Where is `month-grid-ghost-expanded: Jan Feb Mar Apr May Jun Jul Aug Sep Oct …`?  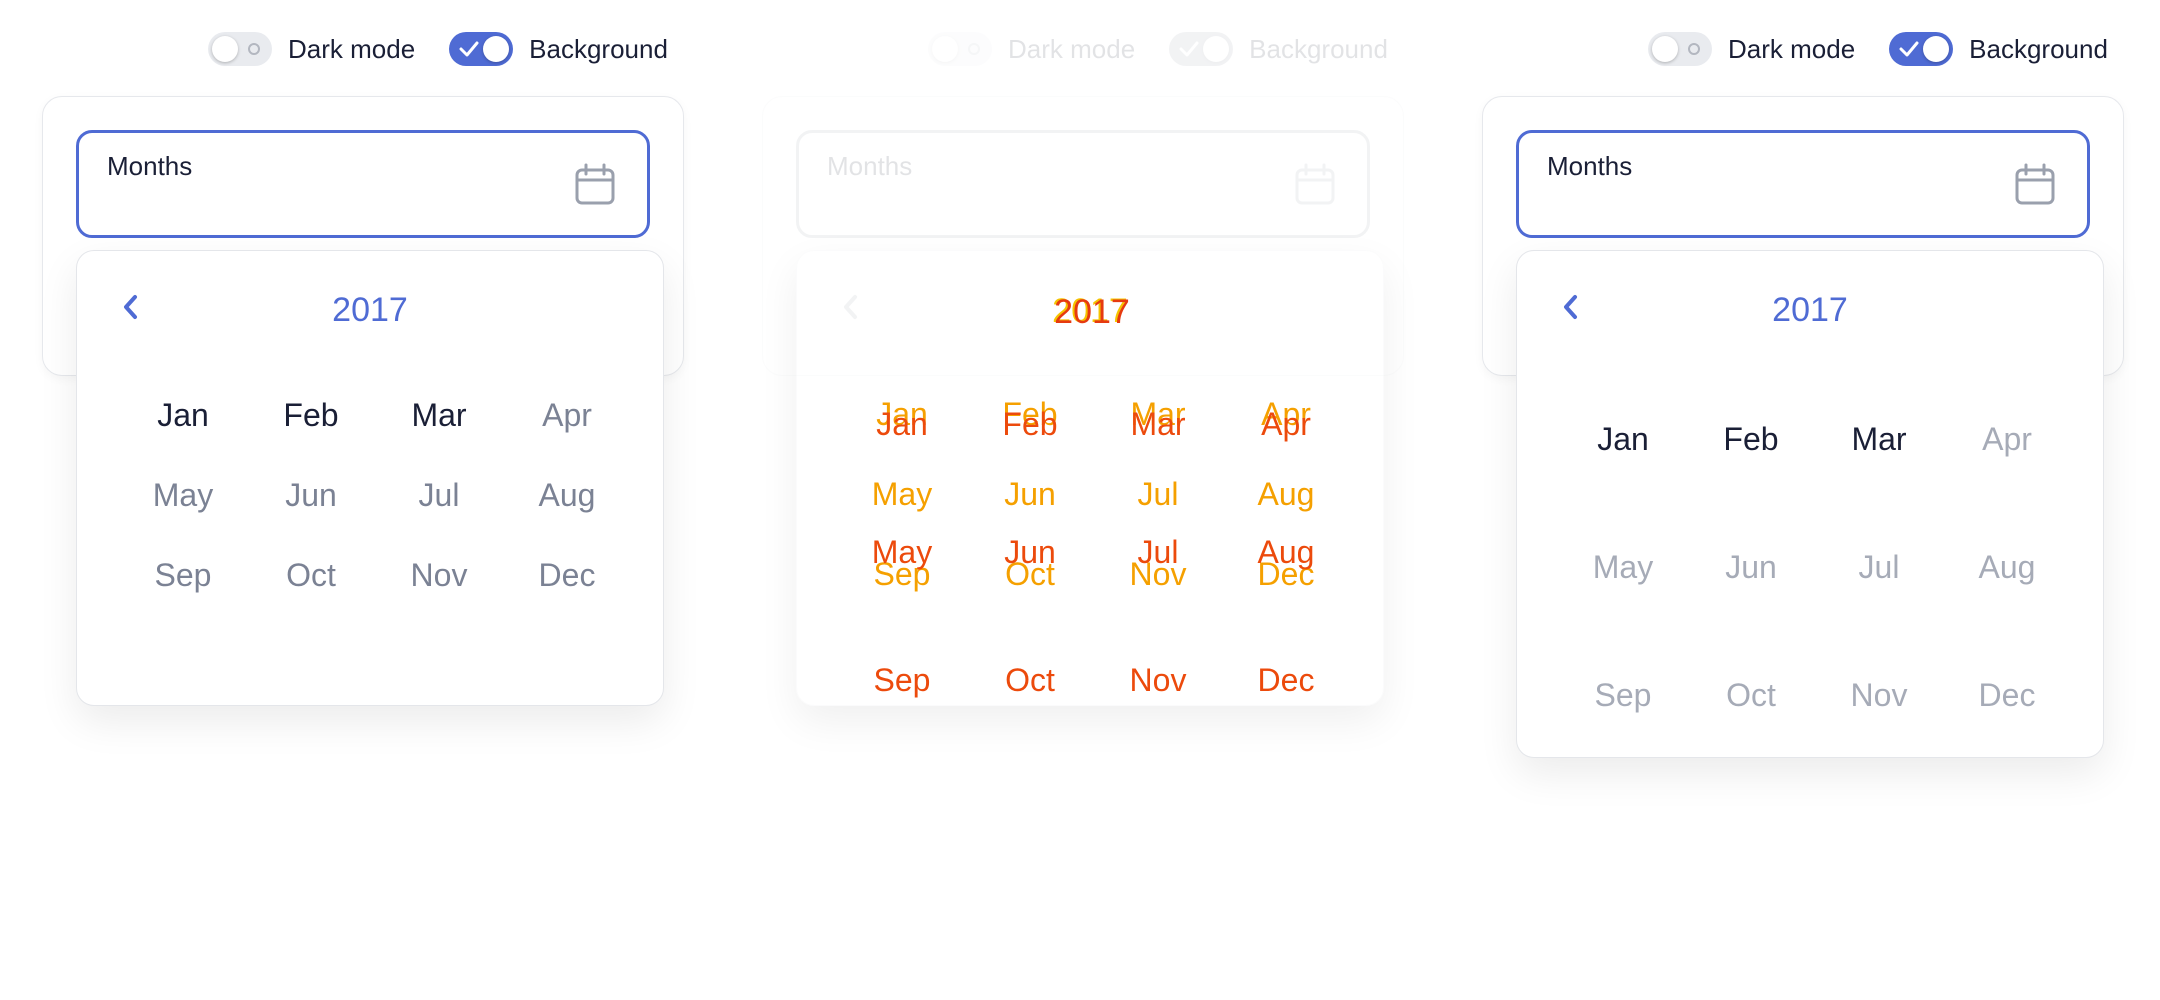 month-grid-ghost-expanded: Jan Feb Mar Apr May Jun Jul Aug Sep Oct … is located at coordinates (1094, 576).